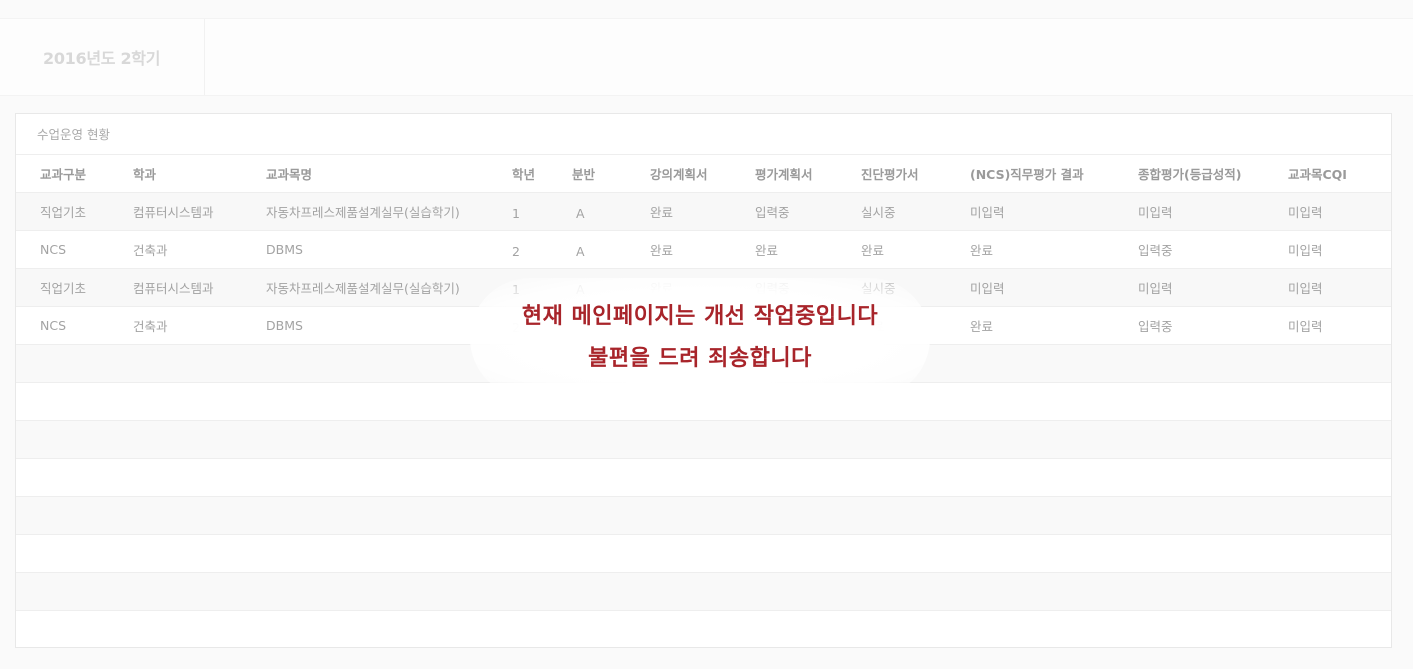 The height and width of the screenshot is (669, 1413). Describe the element at coordinates (703, 250) in the screenshot. I see `table-row: NCS 건축과 DBMS 2 A 완료 완료 완료 완료 입력중 미입력` at that location.